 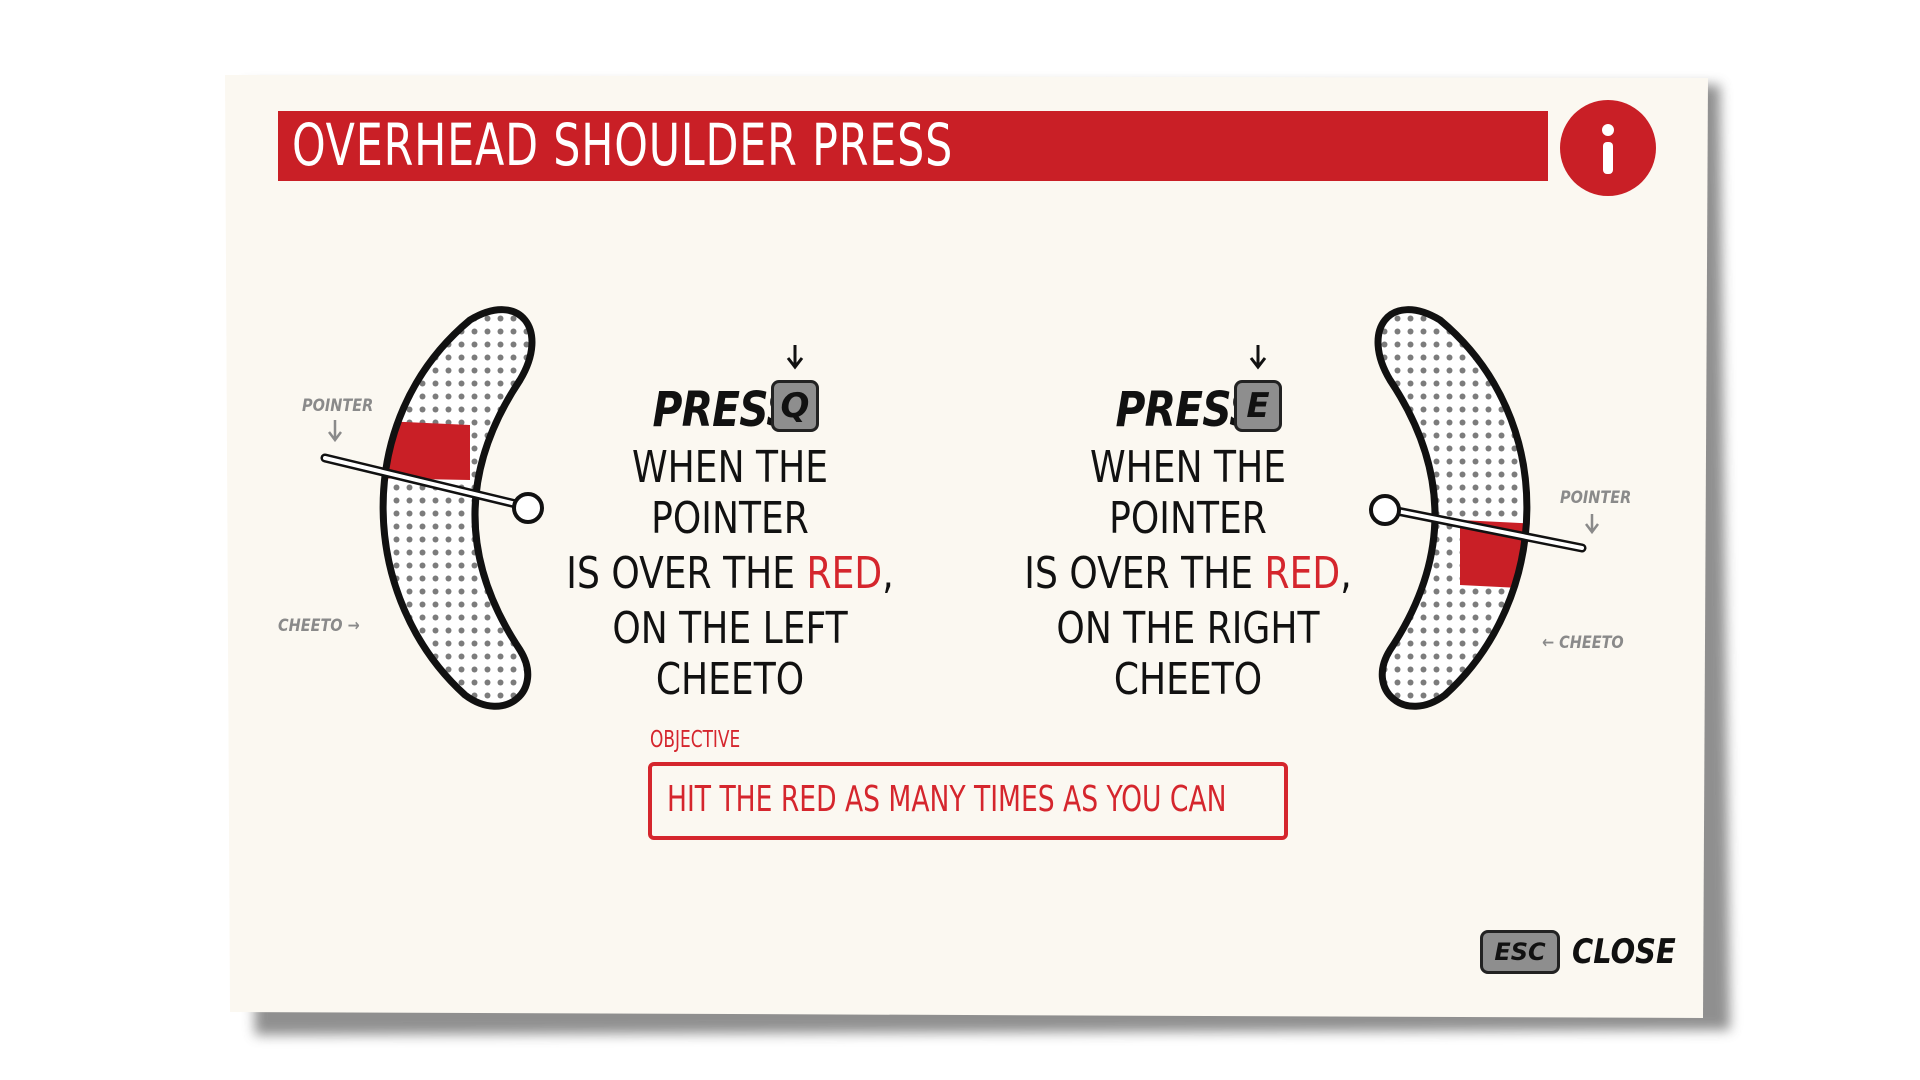 I want to click on info-button, so click(x=1608, y=148).